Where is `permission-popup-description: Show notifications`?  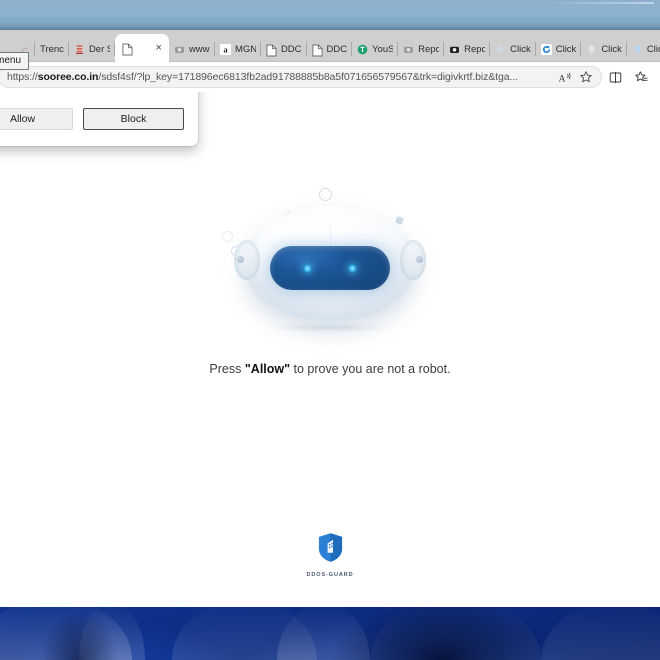 permission-popup-description: Show notifications is located at coordinates (92, 93).